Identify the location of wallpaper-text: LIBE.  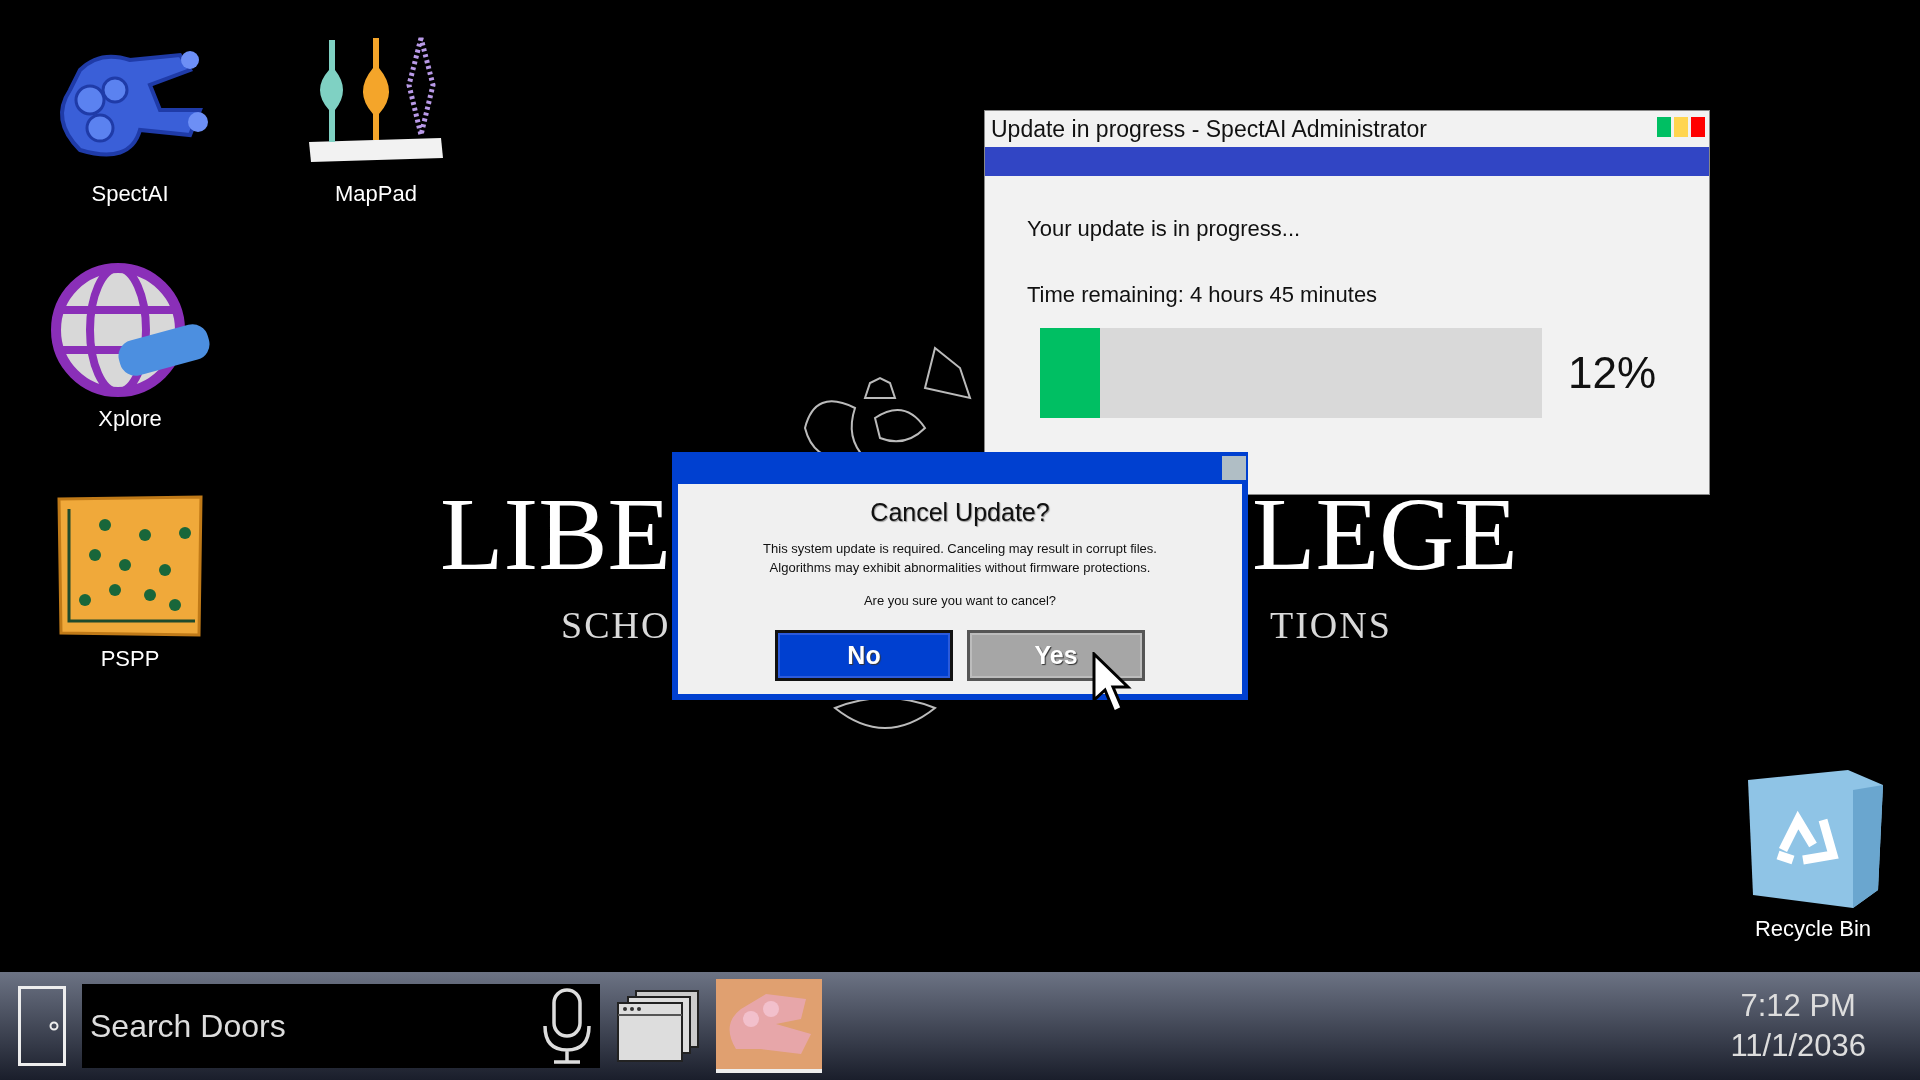
(556, 534).